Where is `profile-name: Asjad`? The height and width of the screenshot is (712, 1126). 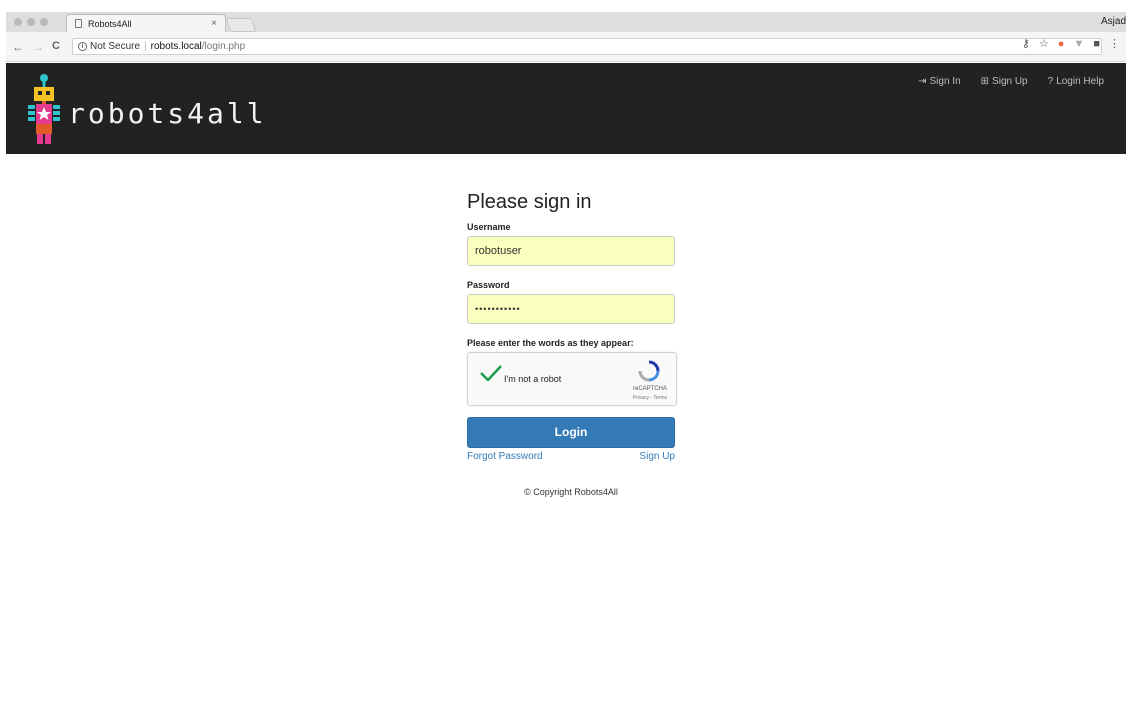 profile-name: Asjad is located at coordinates (1113, 21).